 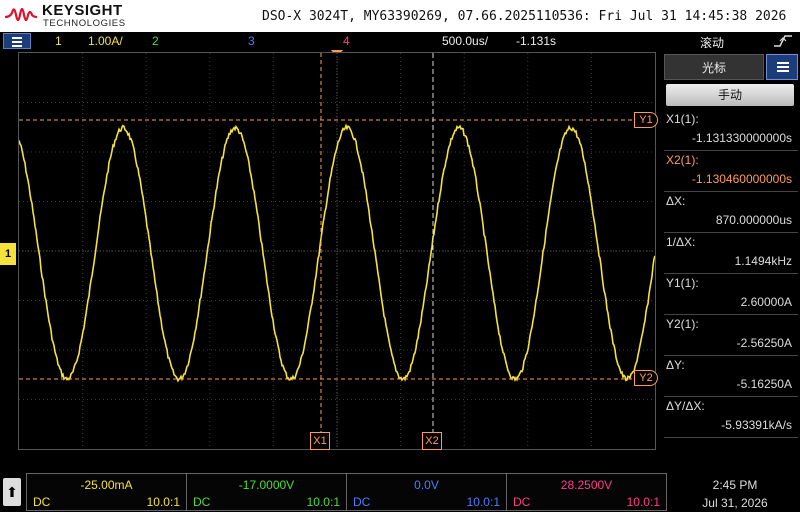 What do you see at coordinates (764, 384) in the screenshot?
I see `readout-value: -5.16250A` at bounding box center [764, 384].